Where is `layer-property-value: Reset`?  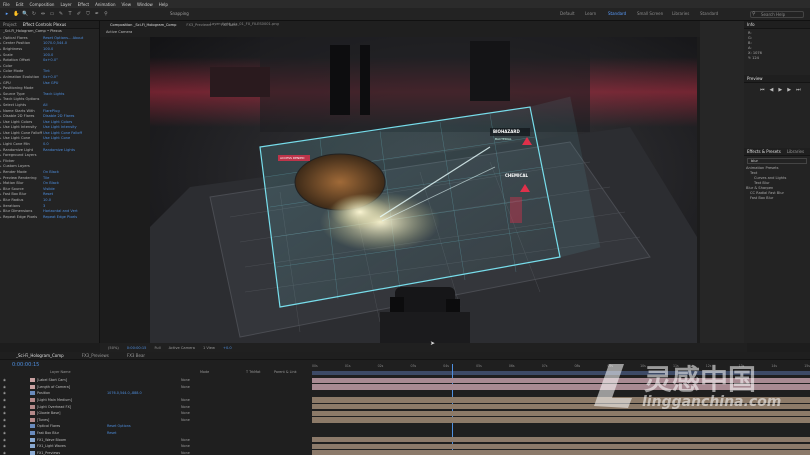 layer-property-value: Reset is located at coordinates (127, 433).